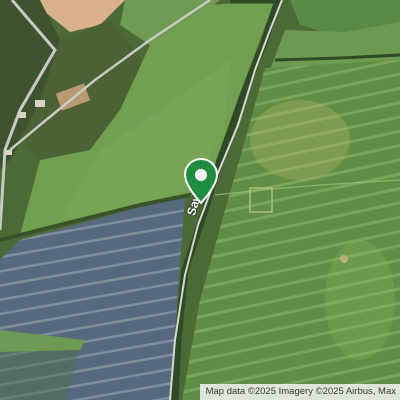 This screenshot has height=400, width=400. Describe the element at coordinates (299, 392) in the screenshot. I see `map-attribution: Map data ©2025 Imagery ©2025 Airbus, Max` at that location.